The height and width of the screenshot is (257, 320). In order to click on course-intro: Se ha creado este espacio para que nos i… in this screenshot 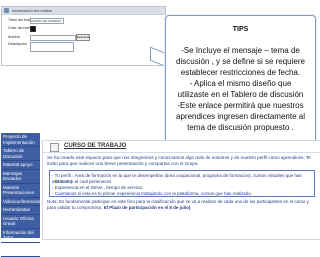, I will do `click(179, 160)`.